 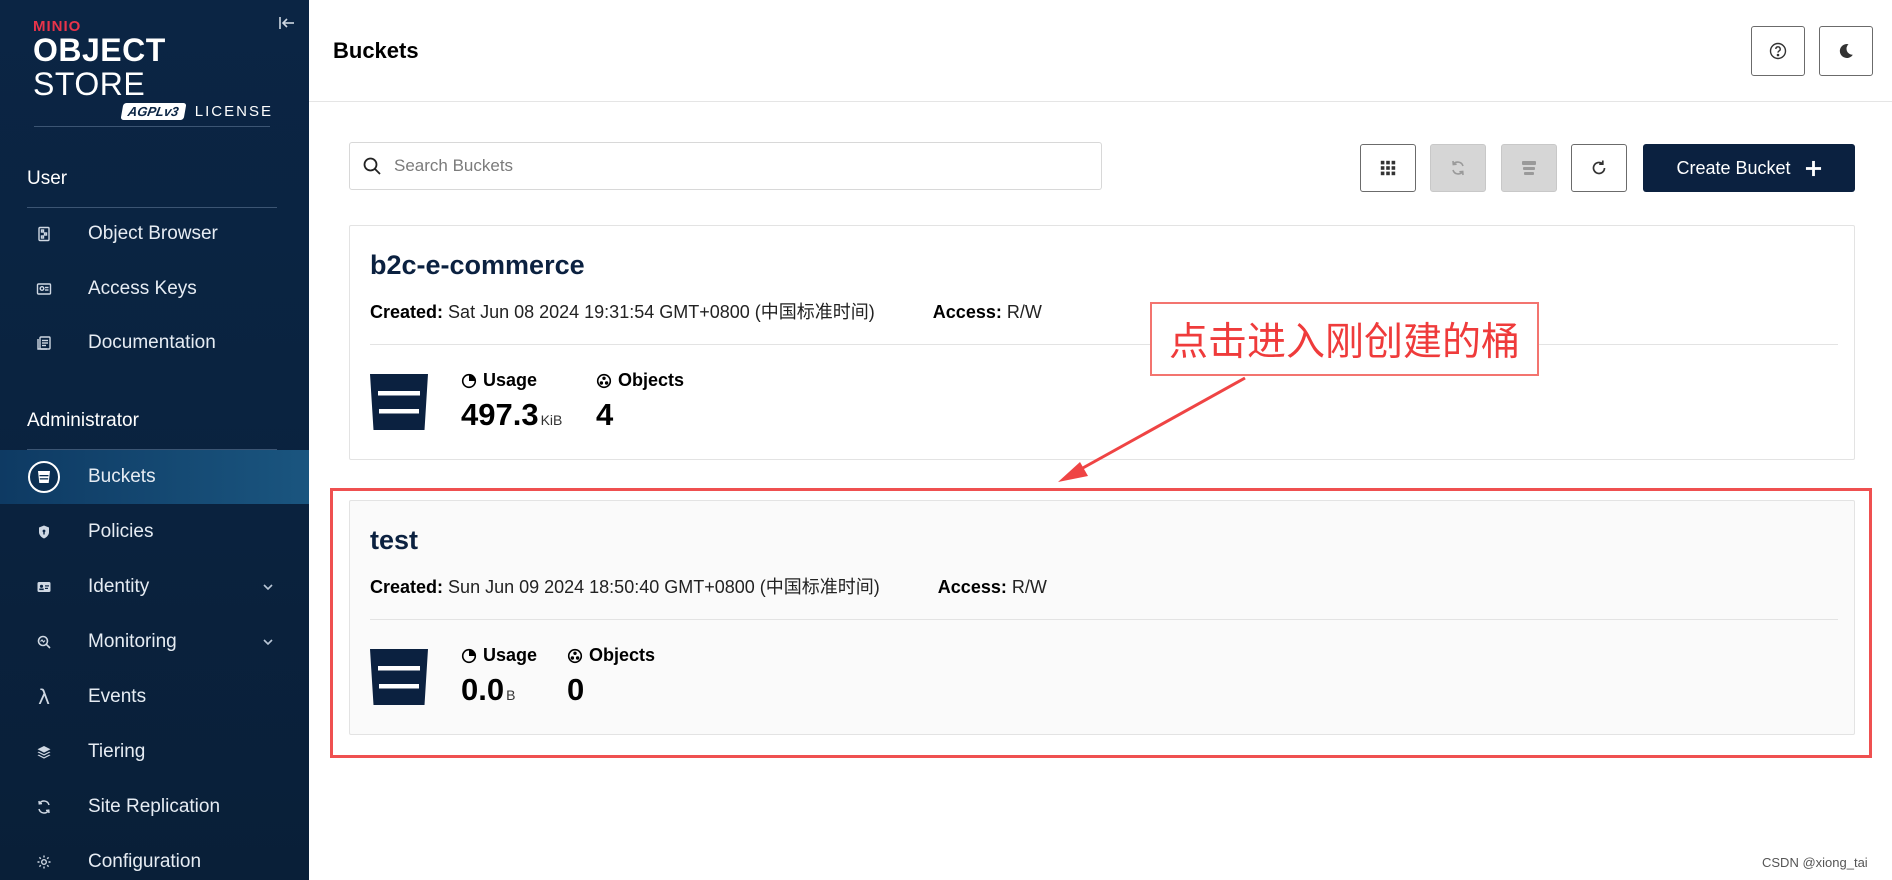 I want to click on layers-icon, so click(x=44, y=752).